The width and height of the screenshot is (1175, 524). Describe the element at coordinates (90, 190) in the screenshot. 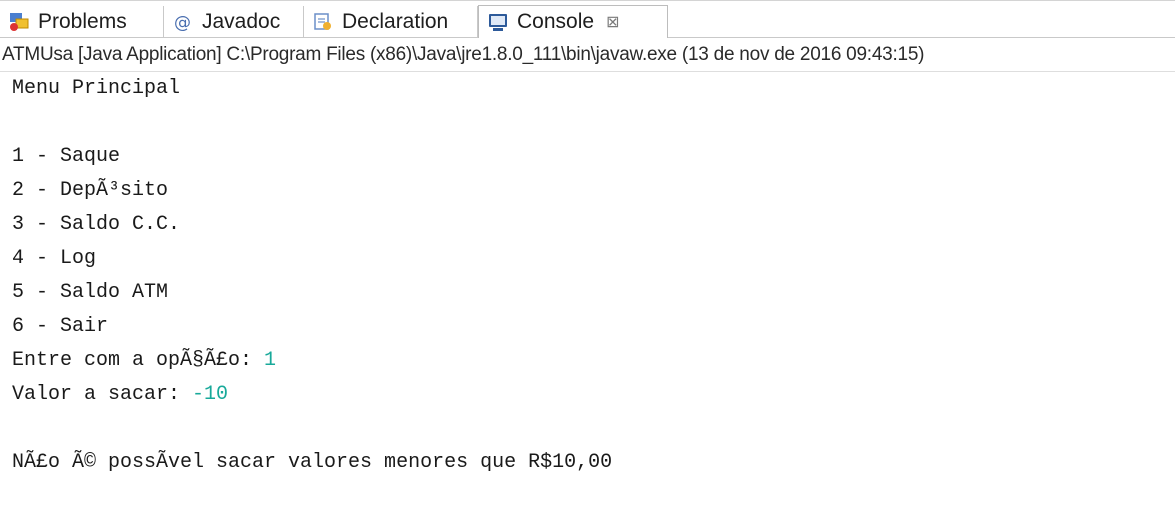

I see `menu-option: 2 - DepÃ³sito` at that location.